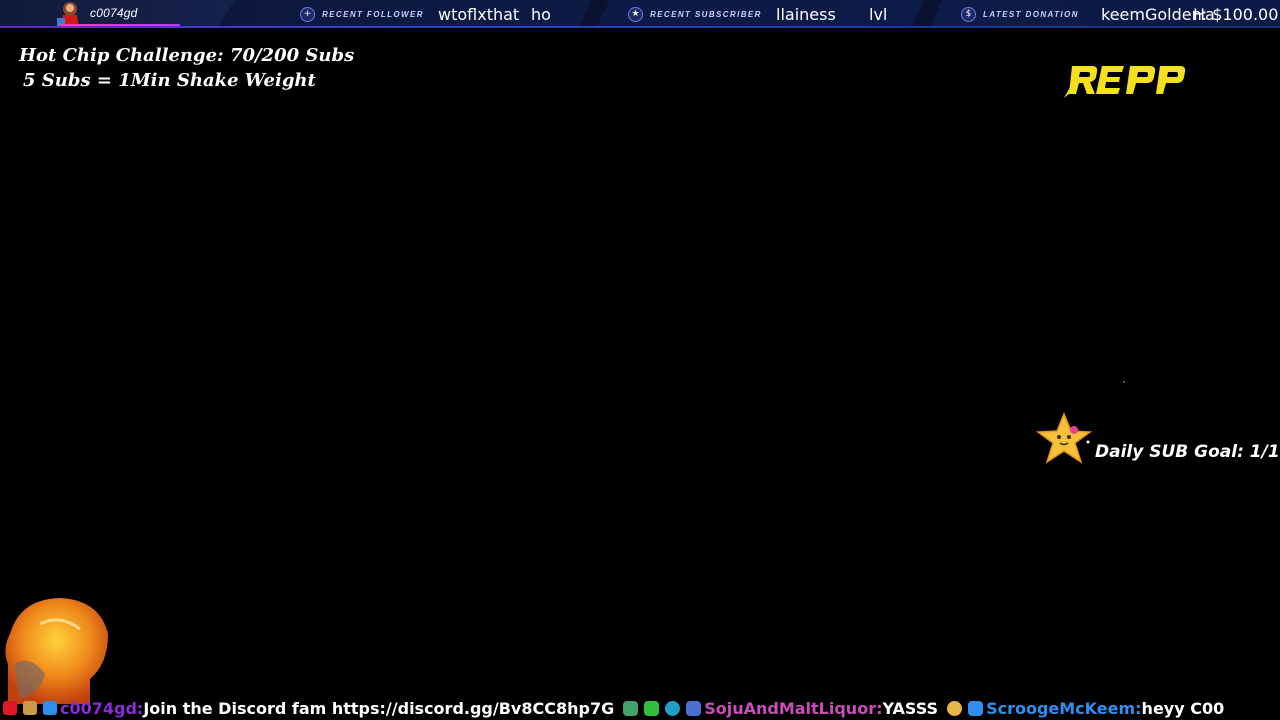 The height and width of the screenshot is (720, 1280). What do you see at coordinates (30, 708) in the screenshot?
I see `gear-badge-icon` at bounding box center [30, 708].